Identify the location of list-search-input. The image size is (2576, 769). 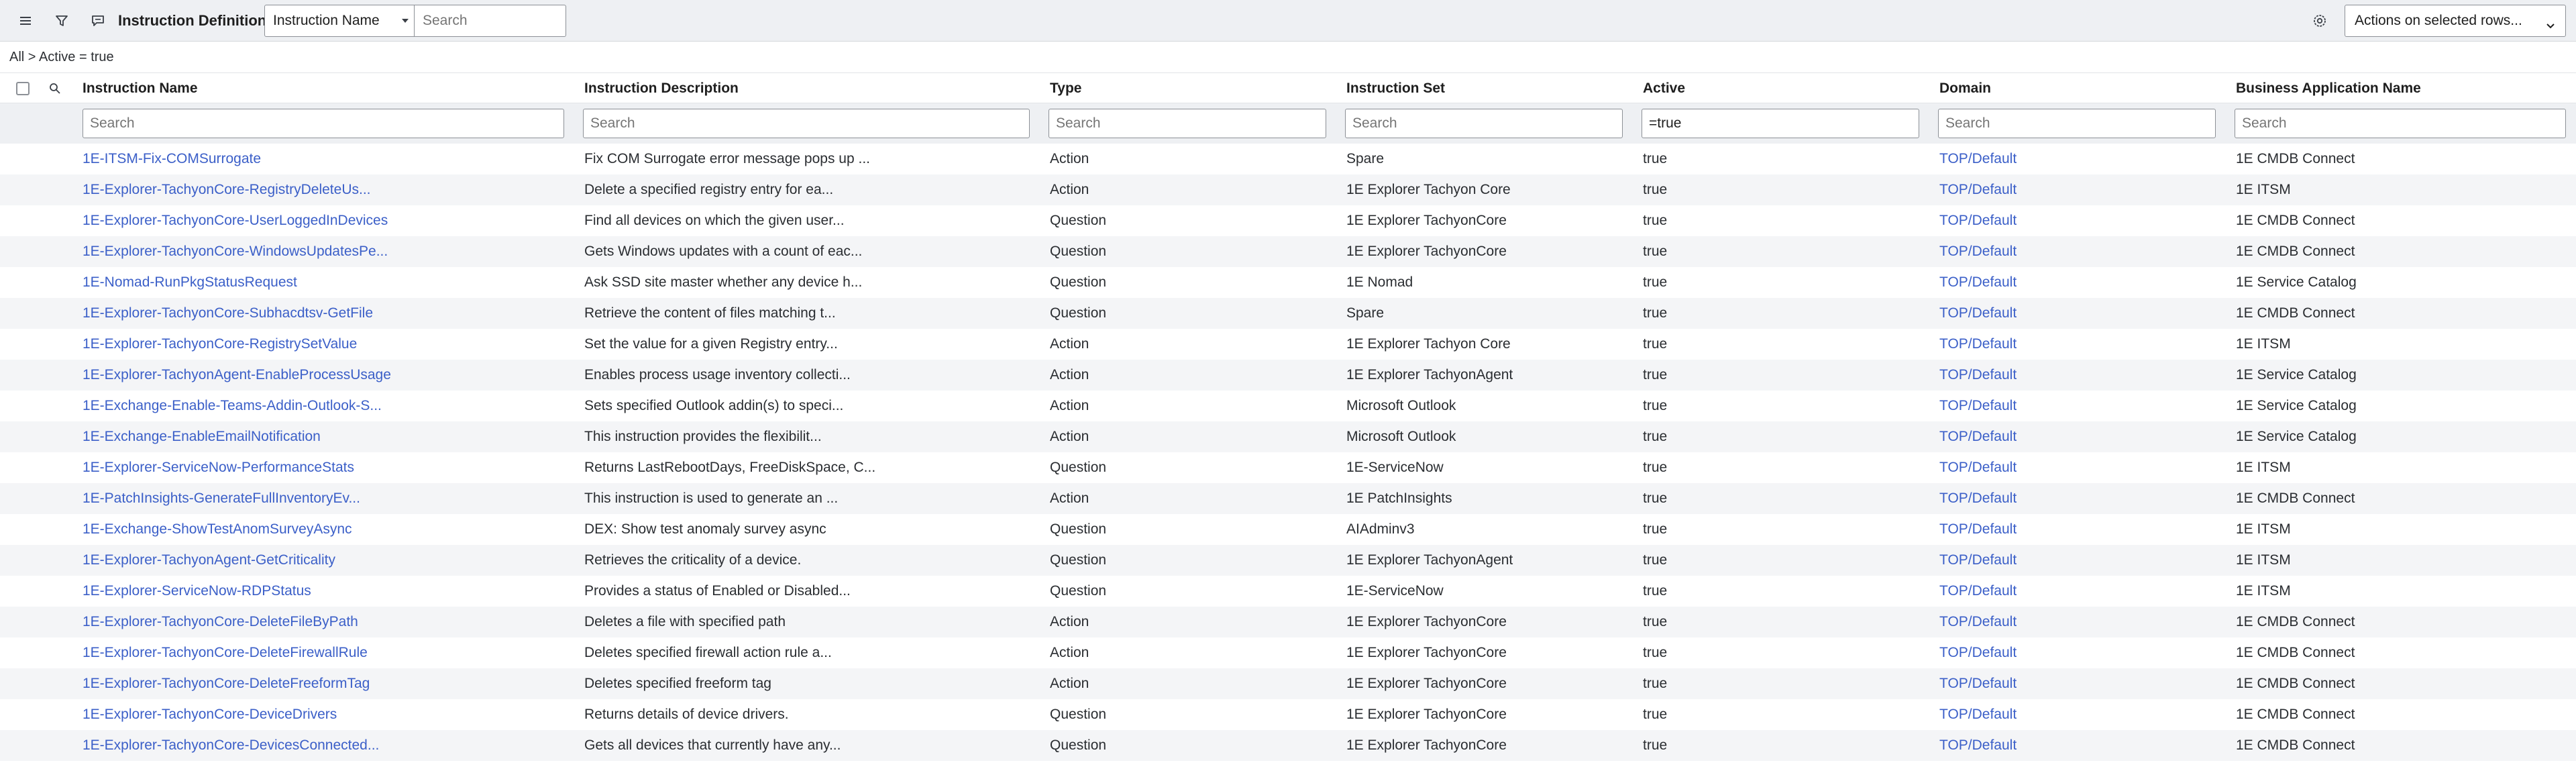
(490, 21).